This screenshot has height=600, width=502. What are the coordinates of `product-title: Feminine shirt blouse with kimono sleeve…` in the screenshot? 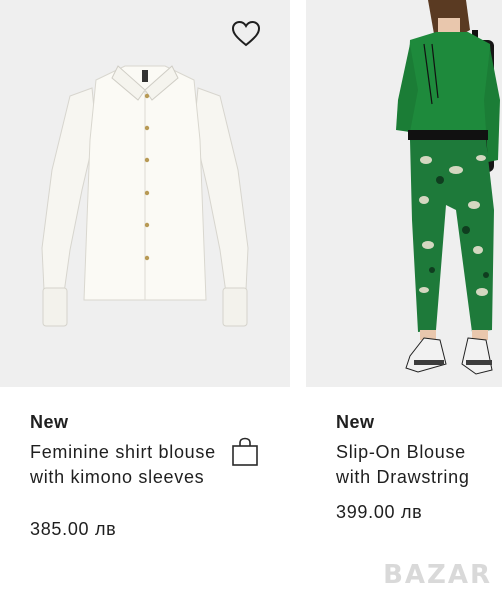 It's located at (130, 464).